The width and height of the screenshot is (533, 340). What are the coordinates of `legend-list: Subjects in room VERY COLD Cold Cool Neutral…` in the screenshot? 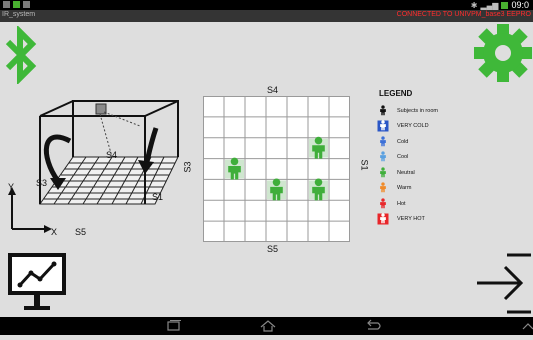 It's located at (434, 165).